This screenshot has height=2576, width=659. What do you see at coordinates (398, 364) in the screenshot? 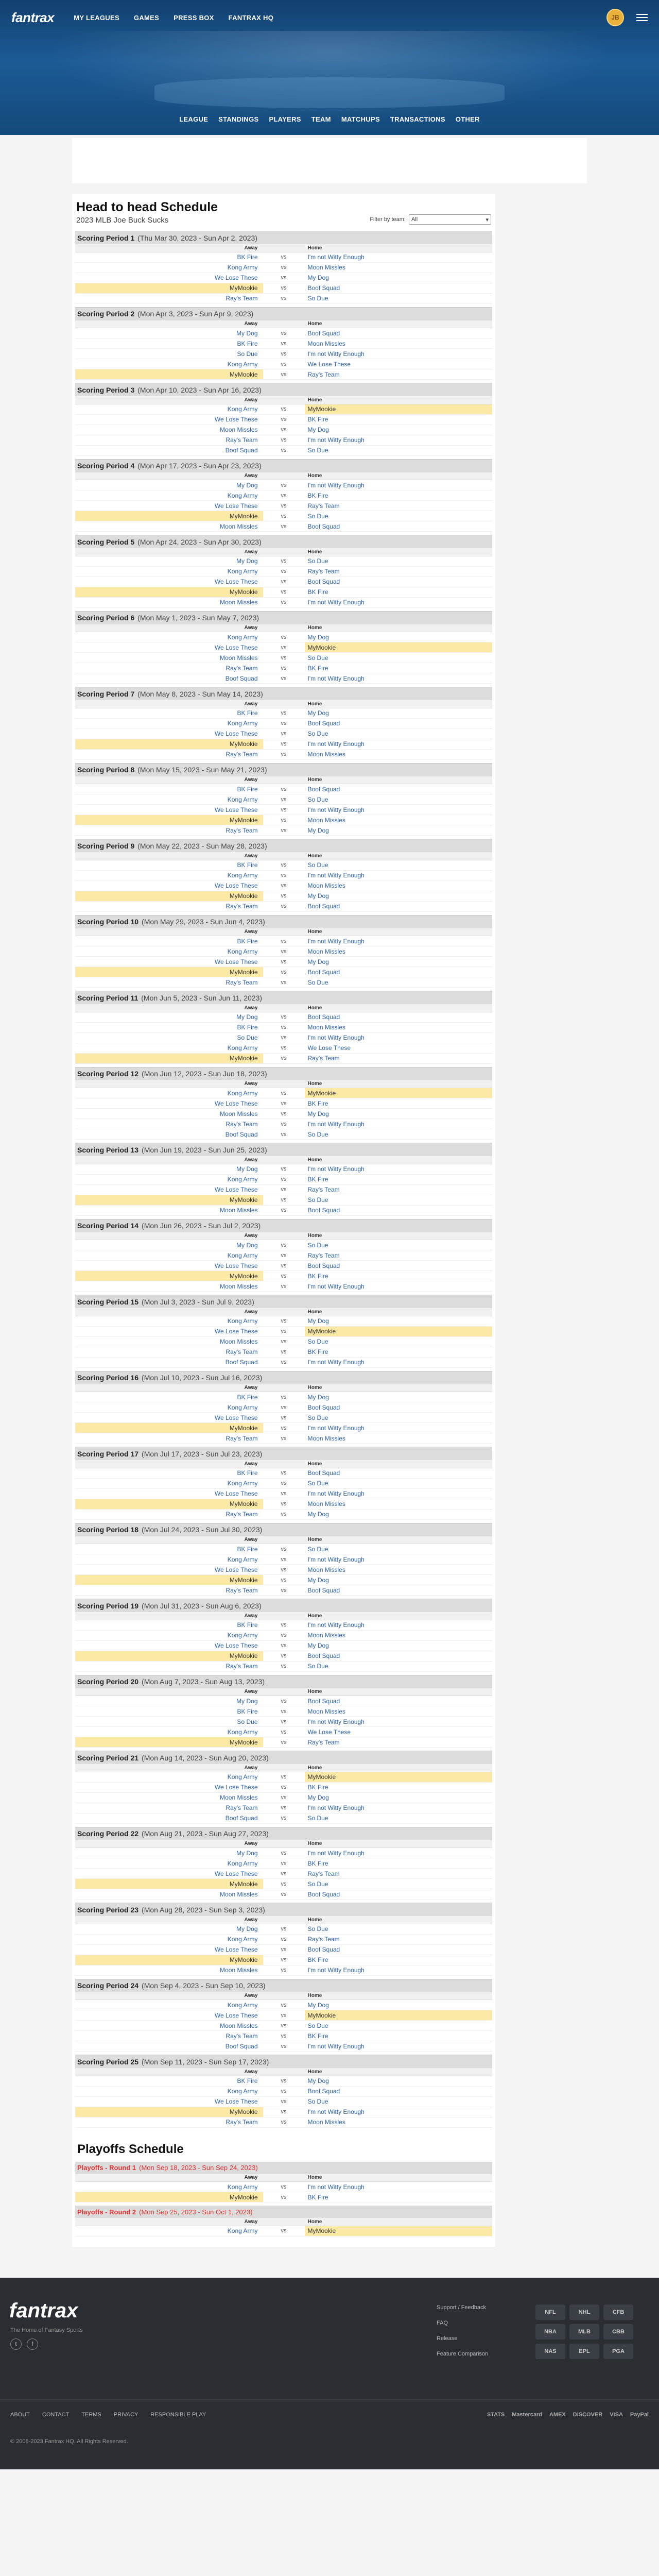
I see `home-team-link: We Lose These` at bounding box center [398, 364].